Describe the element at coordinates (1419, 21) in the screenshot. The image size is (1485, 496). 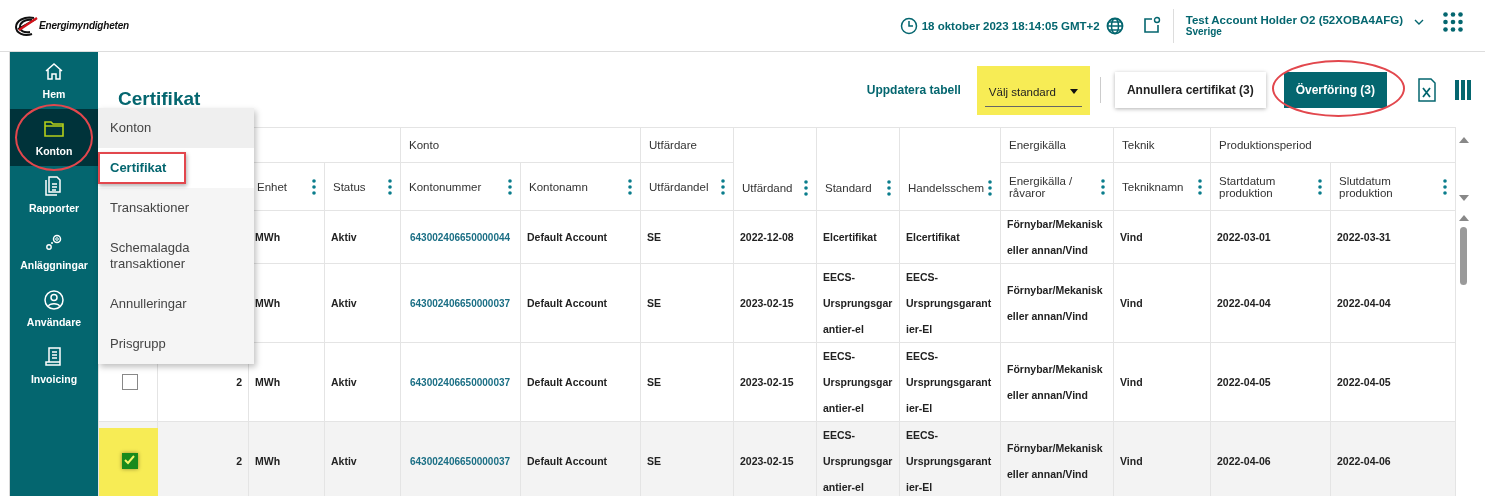
I see `chevron-down-icon` at that location.